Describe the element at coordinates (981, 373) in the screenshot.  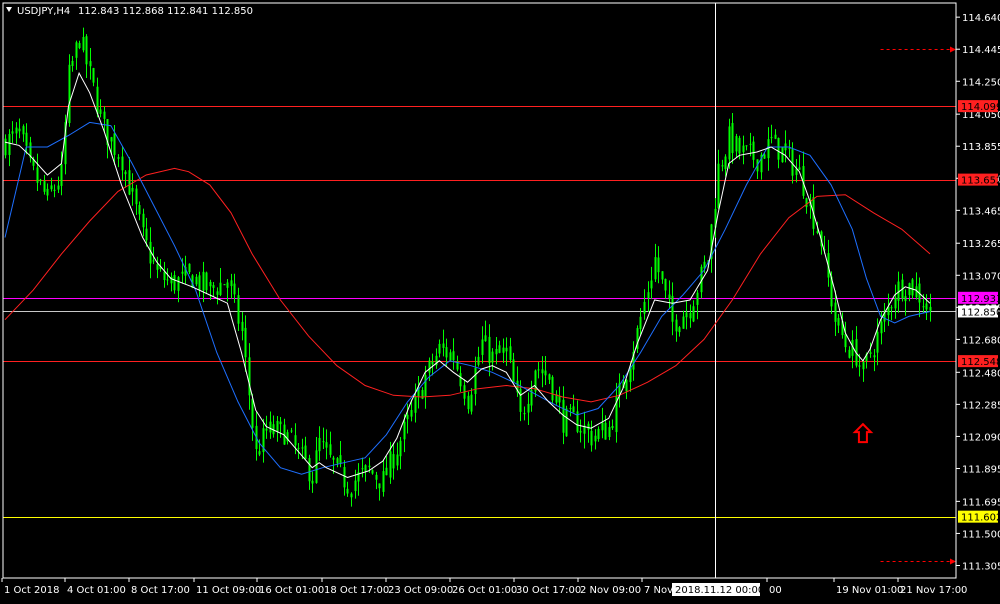
I see `price-tick-label: 112.480` at that location.